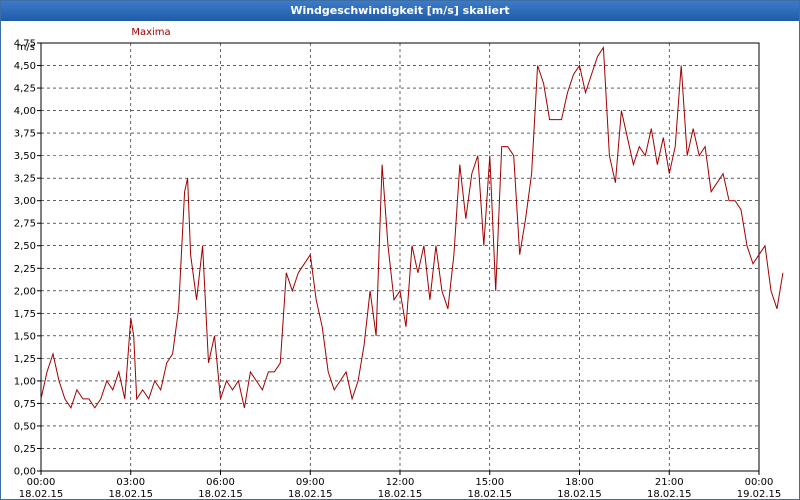 This screenshot has height=500, width=800. What do you see at coordinates (489, 482) in the screenshot?
I see `x-tick-time: 15:00` at bounding box center [489, 482].